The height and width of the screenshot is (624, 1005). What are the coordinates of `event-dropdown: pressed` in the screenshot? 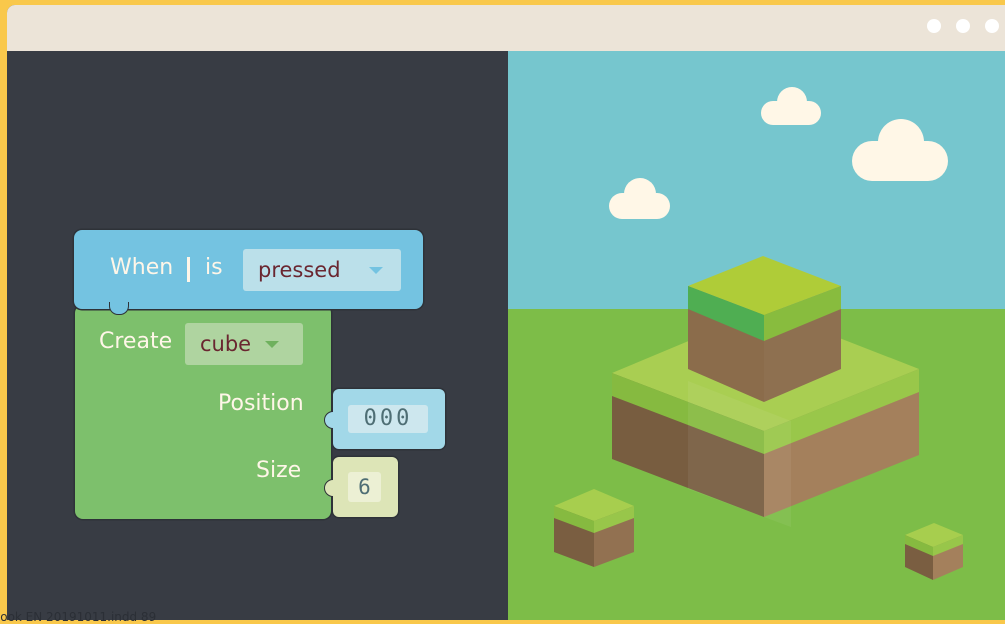 It's located at (322, 270).